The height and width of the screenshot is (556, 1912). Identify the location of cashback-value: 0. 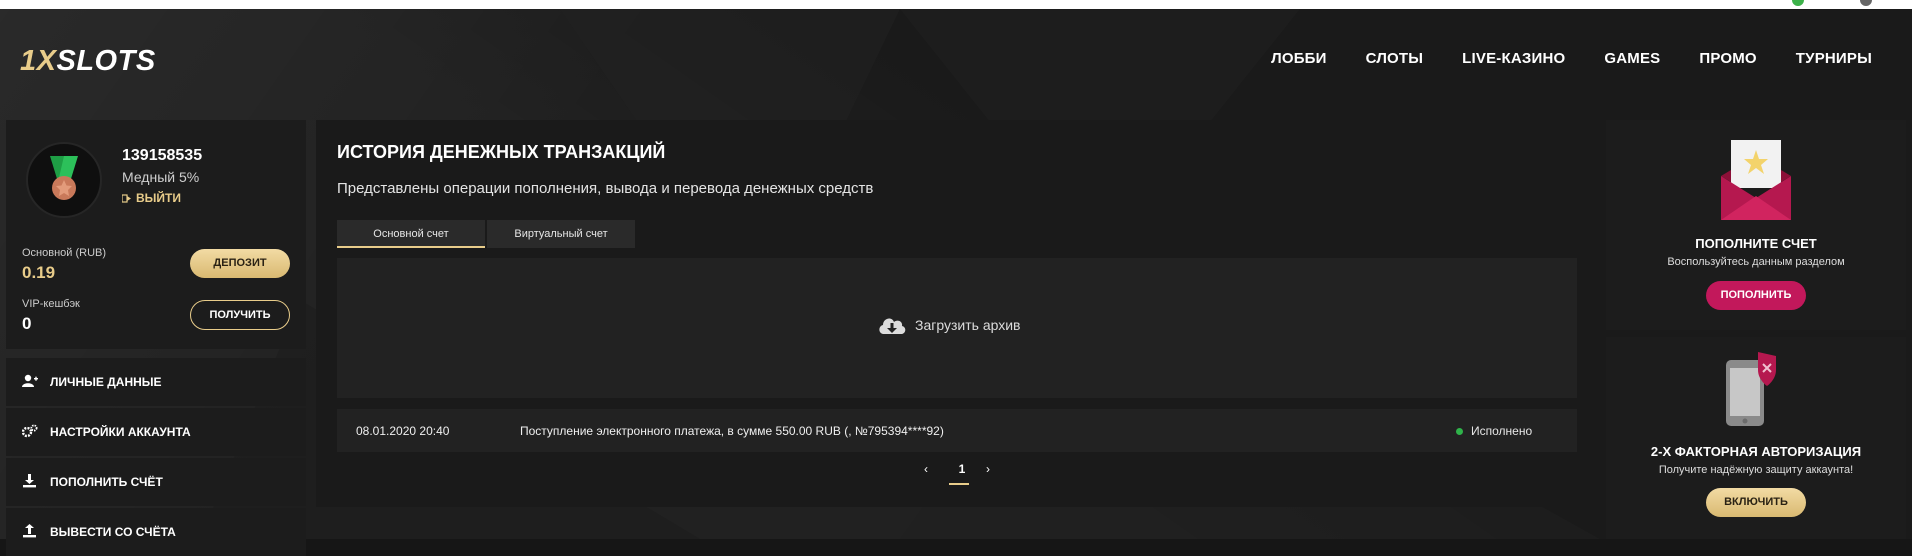
(27, 323).